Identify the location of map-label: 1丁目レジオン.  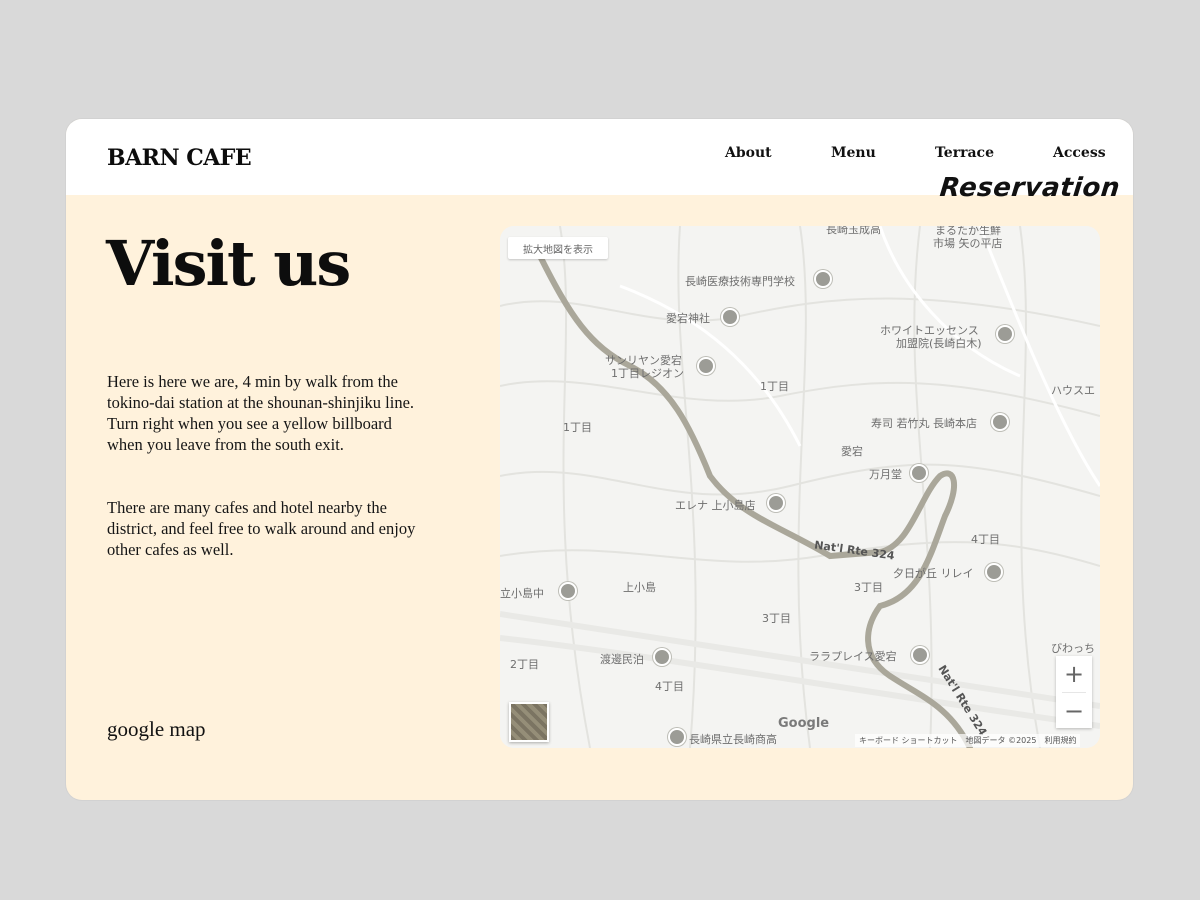
(647, 373).